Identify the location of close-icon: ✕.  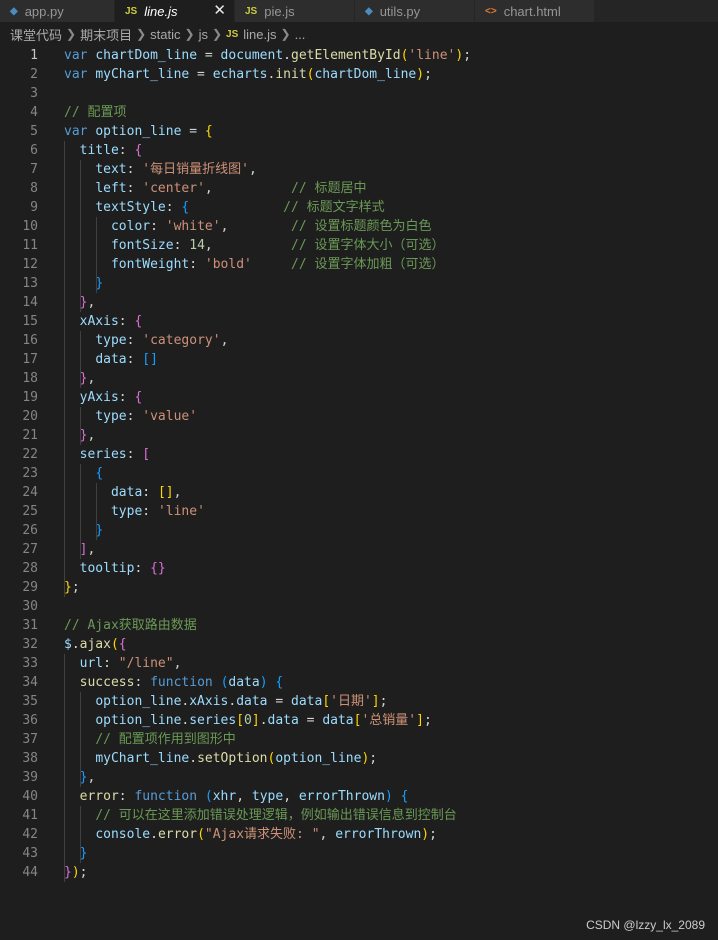
(219, 10).